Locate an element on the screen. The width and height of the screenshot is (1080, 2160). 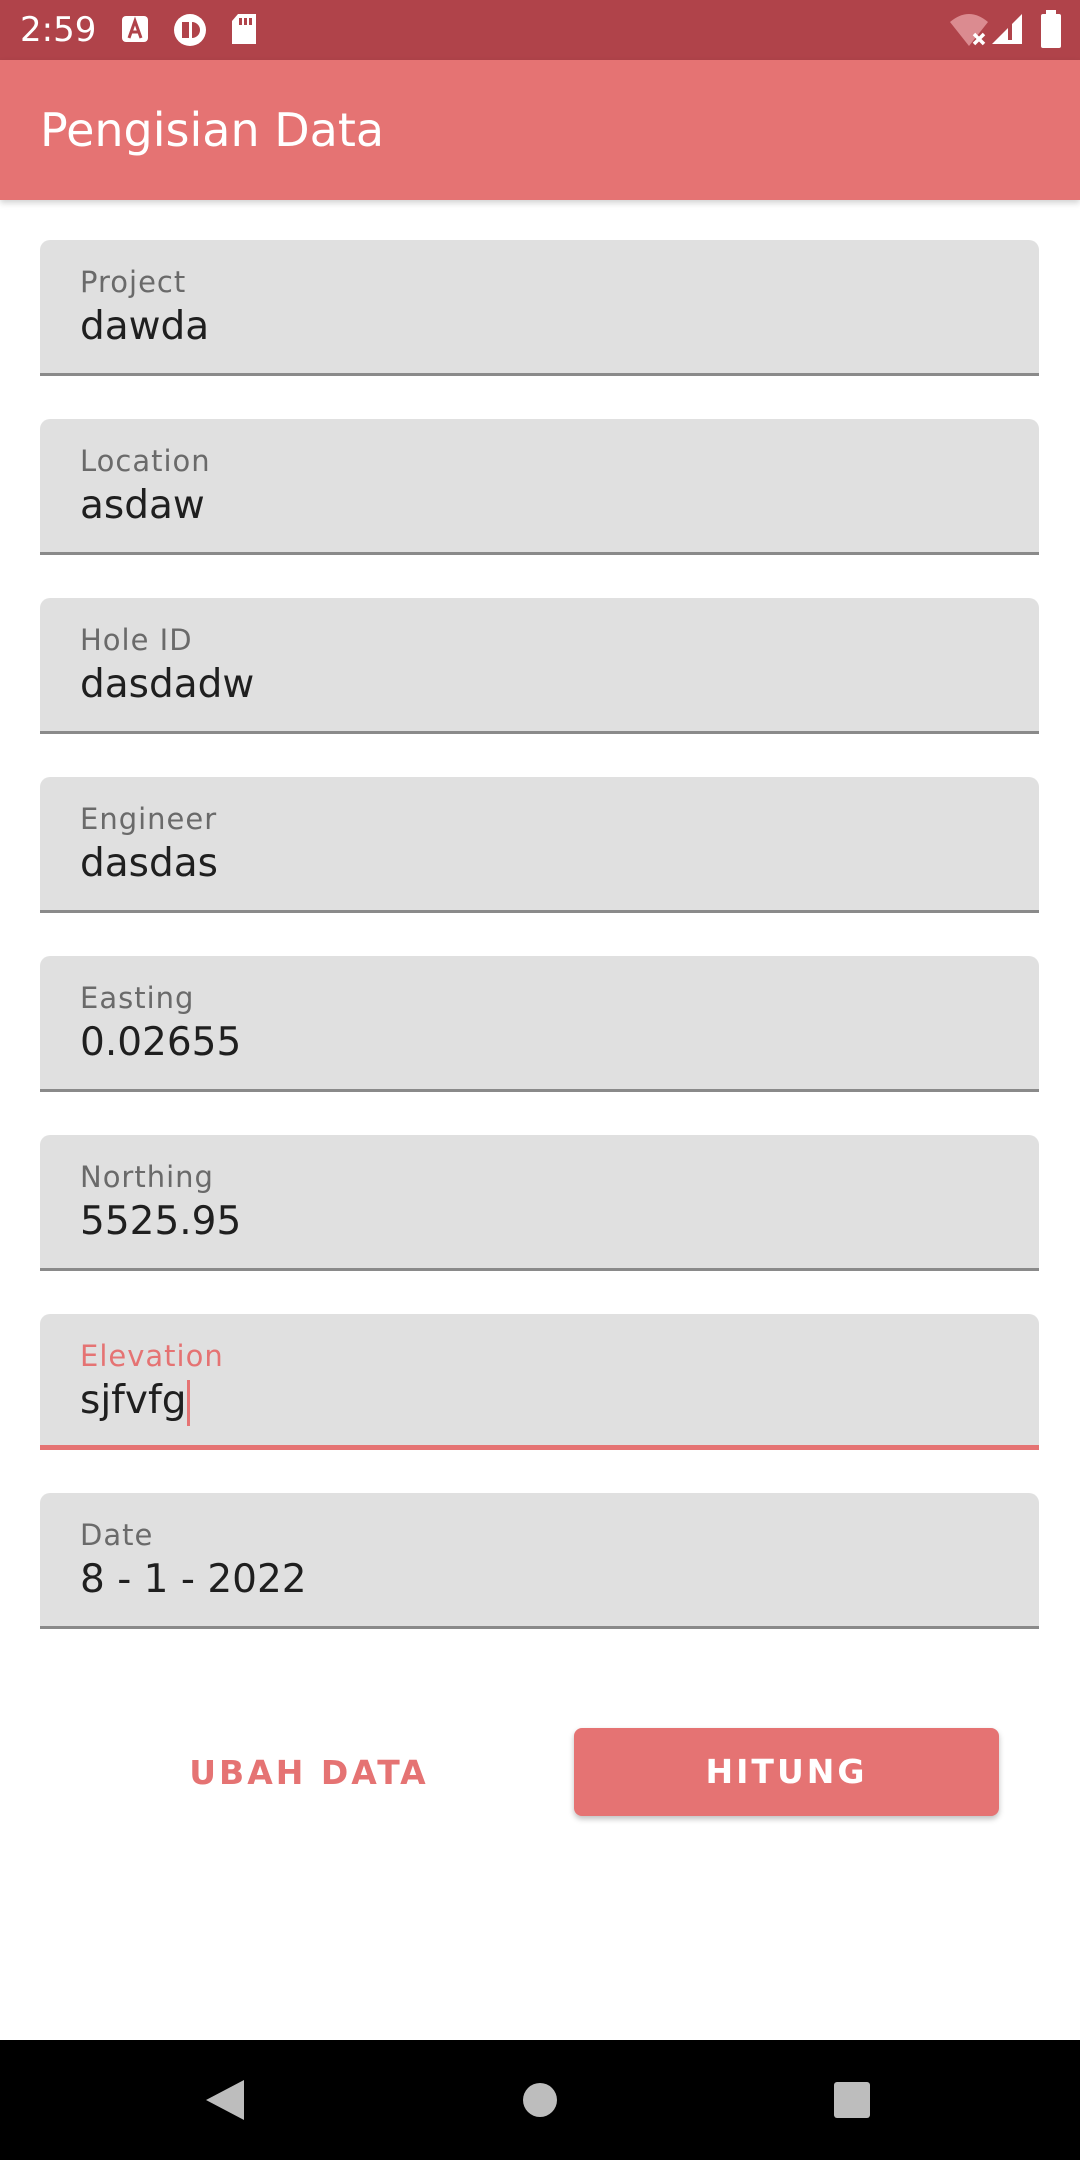
field-value: dasdadw is located at coordinates (167, 684).